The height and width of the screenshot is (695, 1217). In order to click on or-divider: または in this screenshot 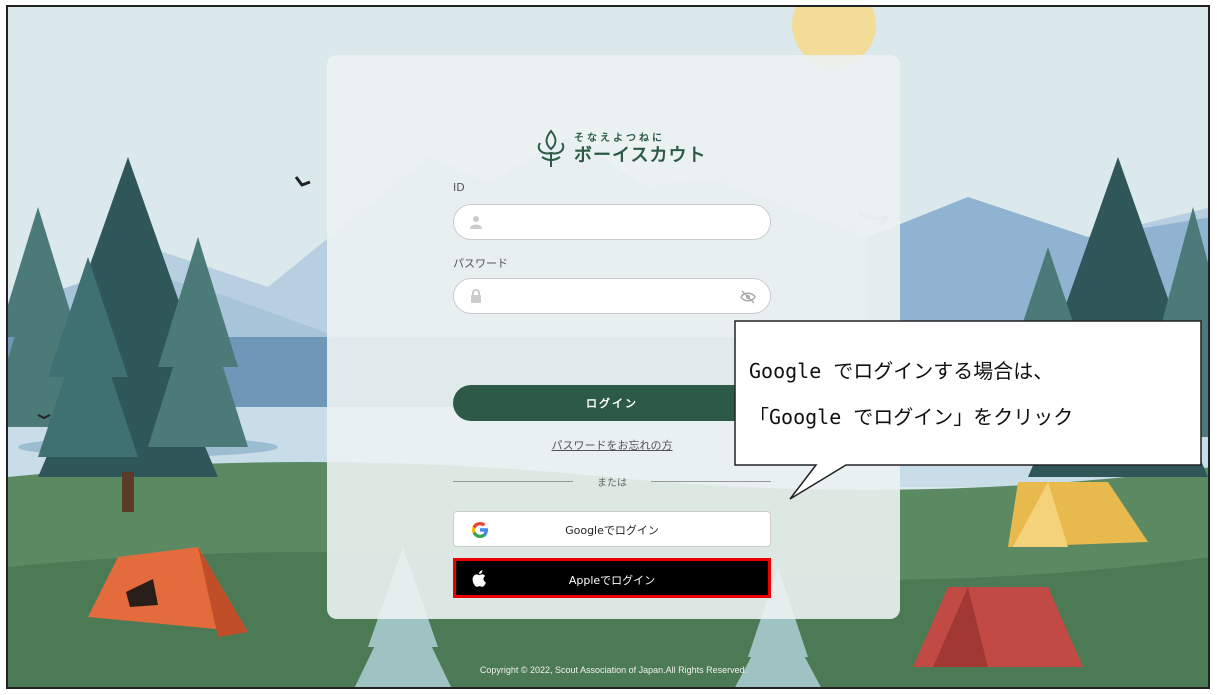, I will do `click(612, 481)`.